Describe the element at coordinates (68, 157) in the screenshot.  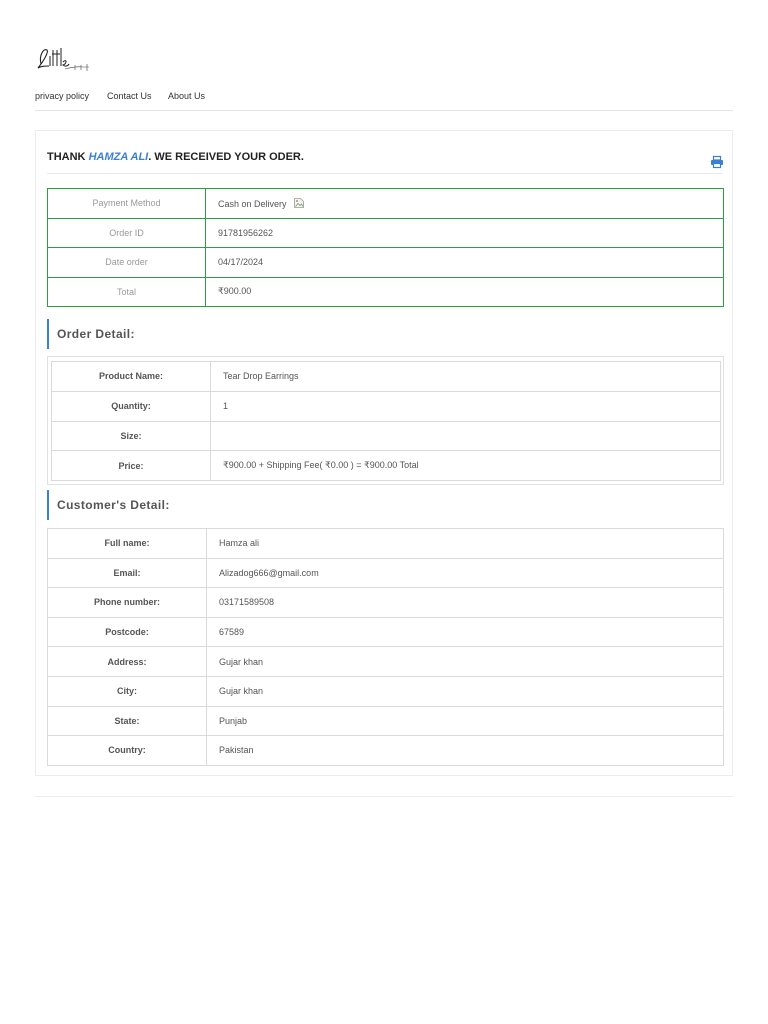
I see `thanks-prefix: THANK` at that location.